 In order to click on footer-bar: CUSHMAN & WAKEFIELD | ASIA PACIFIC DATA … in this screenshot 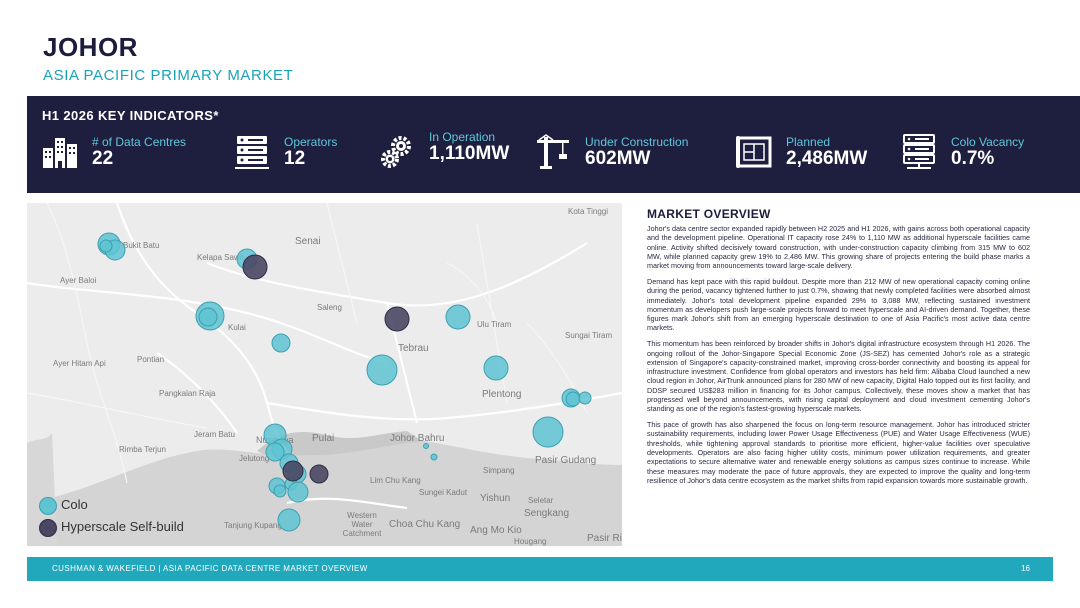, I will do `click(540, 569)`.